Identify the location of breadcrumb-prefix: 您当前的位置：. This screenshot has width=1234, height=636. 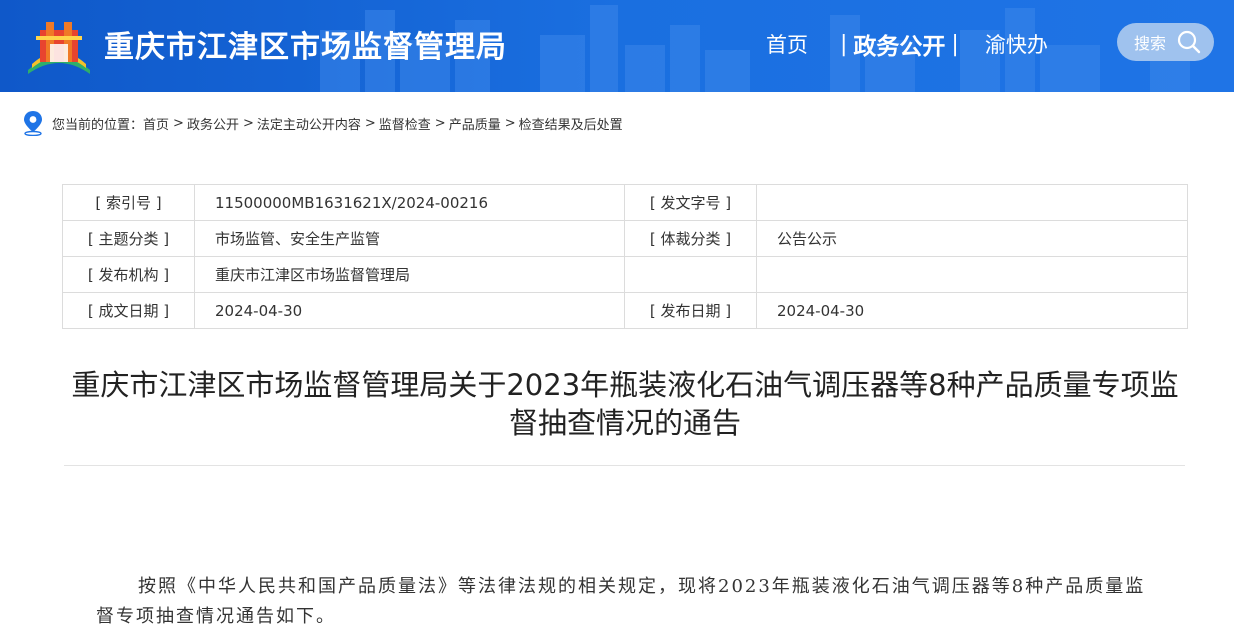
(98, 125).